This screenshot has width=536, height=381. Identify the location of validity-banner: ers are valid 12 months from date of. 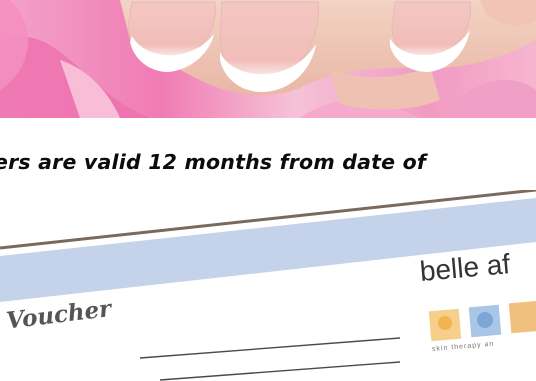
(268, 165).